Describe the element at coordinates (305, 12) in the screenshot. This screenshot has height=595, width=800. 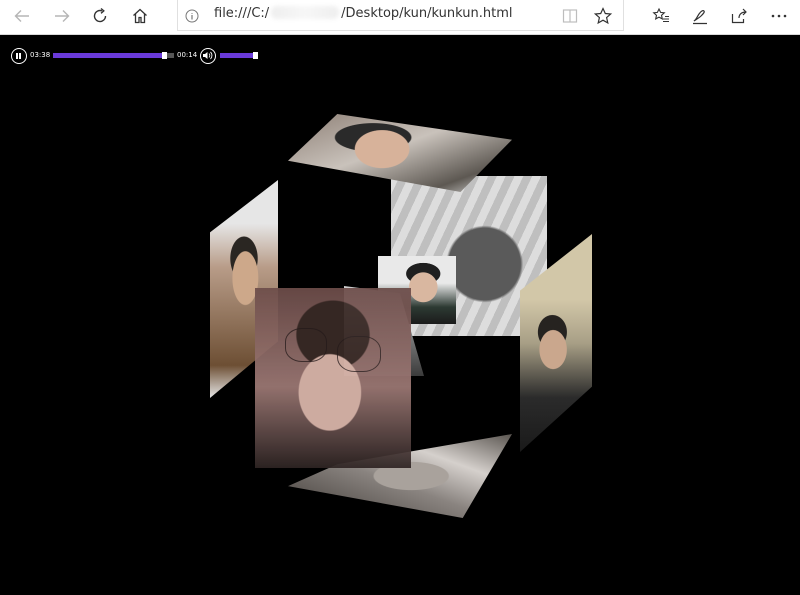
I see `url-redacted` at that location.